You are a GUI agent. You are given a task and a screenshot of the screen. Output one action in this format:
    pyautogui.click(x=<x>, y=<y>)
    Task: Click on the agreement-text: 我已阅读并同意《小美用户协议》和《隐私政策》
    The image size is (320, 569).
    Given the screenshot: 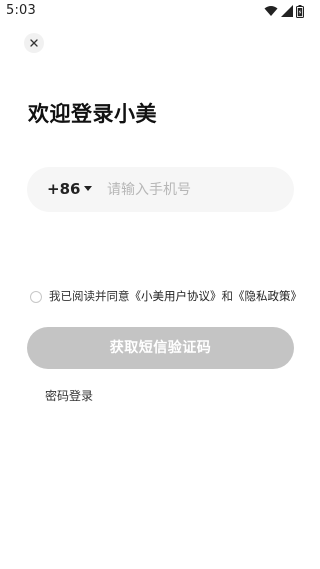 What is the action you would take?
    pyautogui.click(x=176, y=296)
    